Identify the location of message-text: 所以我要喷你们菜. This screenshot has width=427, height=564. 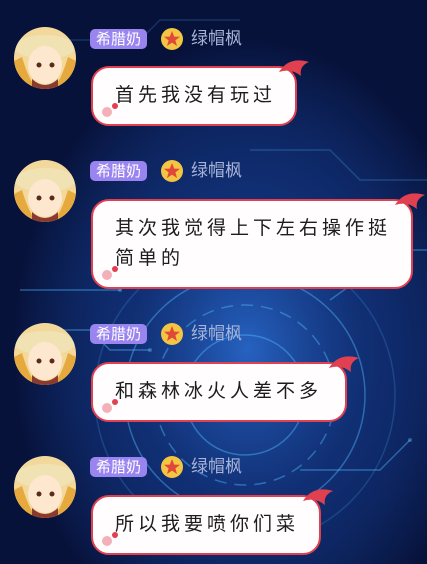
(207, 524).